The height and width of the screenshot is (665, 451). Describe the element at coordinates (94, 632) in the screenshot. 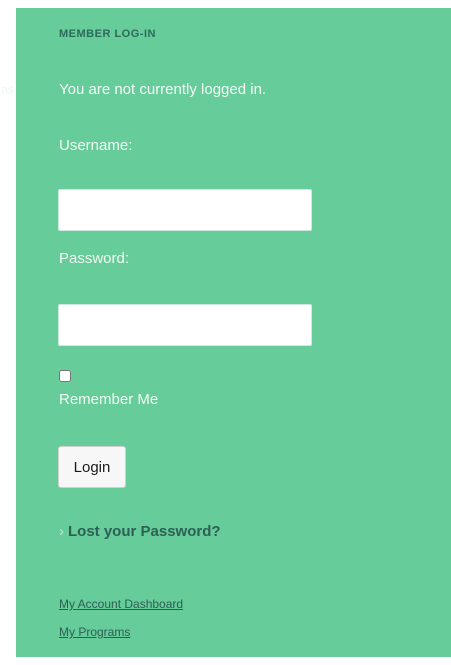

I see `my-programs-link: My Programs` at that location.